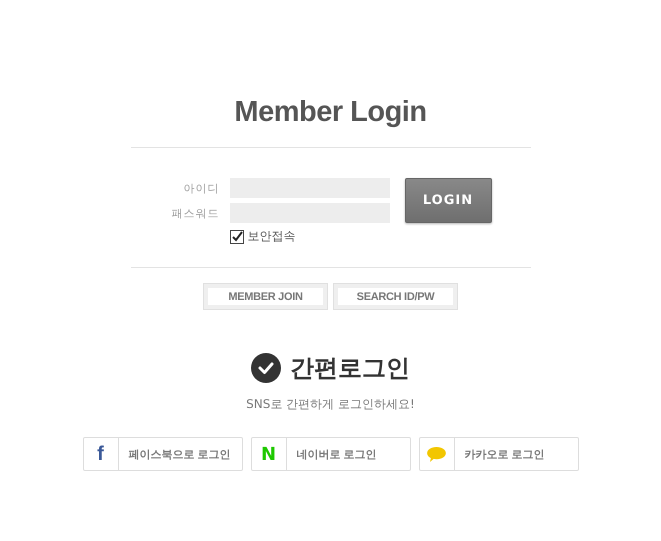 The height and width of the screenshot is (541, 661). Describe the element at coordinates (237, 237) in the screenshot. I see `checkbox` at that location.